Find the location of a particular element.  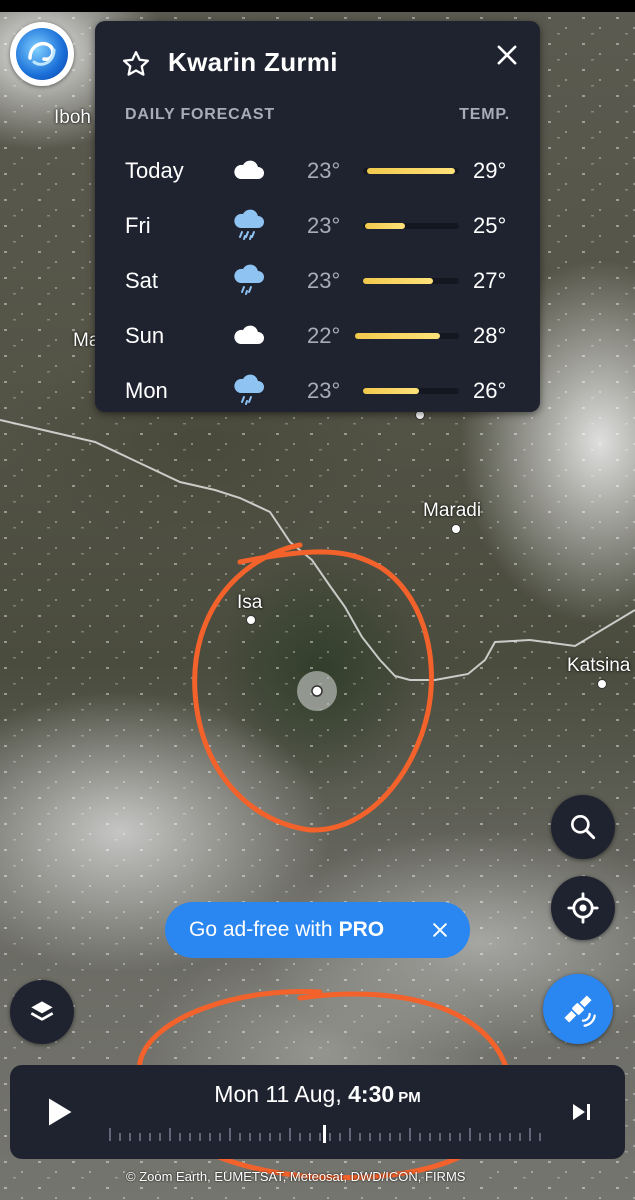

layers-button is located at coordinates (42, 1012).